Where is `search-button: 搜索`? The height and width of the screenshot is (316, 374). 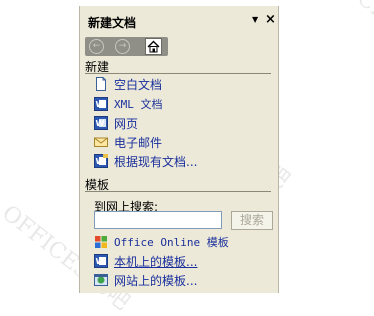 search-button: 搜索 is located at coordinates (252, 220).